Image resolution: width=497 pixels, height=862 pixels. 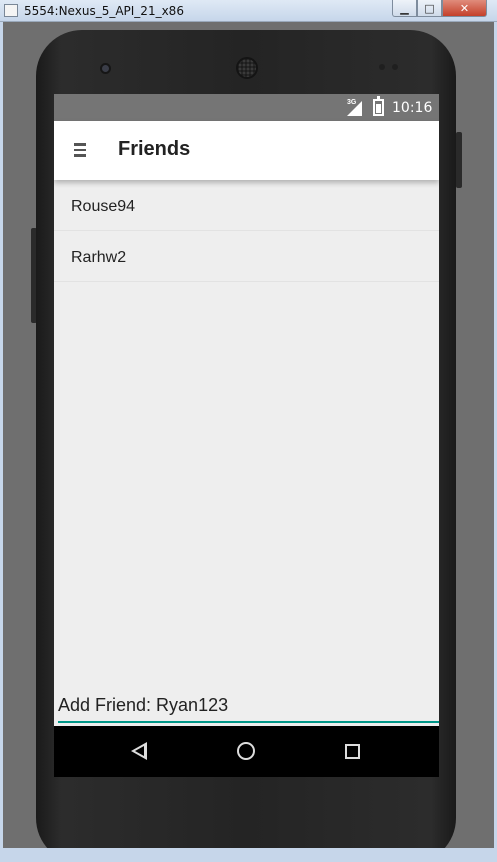 I want to click on navigation-bar, so click(x=246, y=751).